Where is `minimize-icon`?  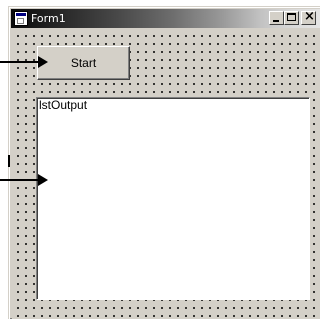
minimize-icon is located at coordinates (276, 21).